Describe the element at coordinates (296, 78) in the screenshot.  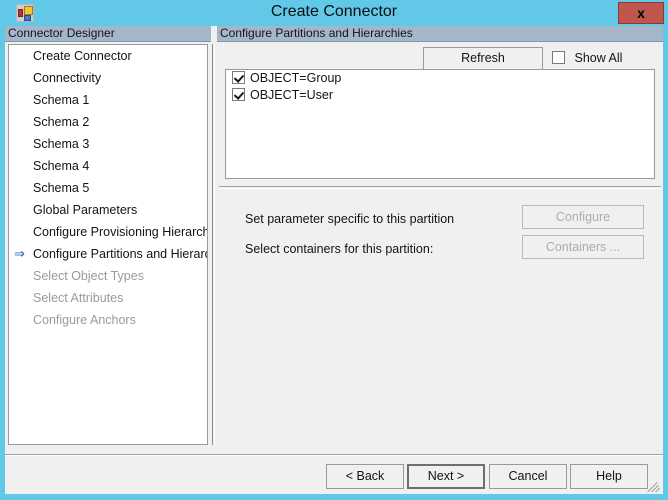
I see `partition-label: OBJECT=Group` at that location.